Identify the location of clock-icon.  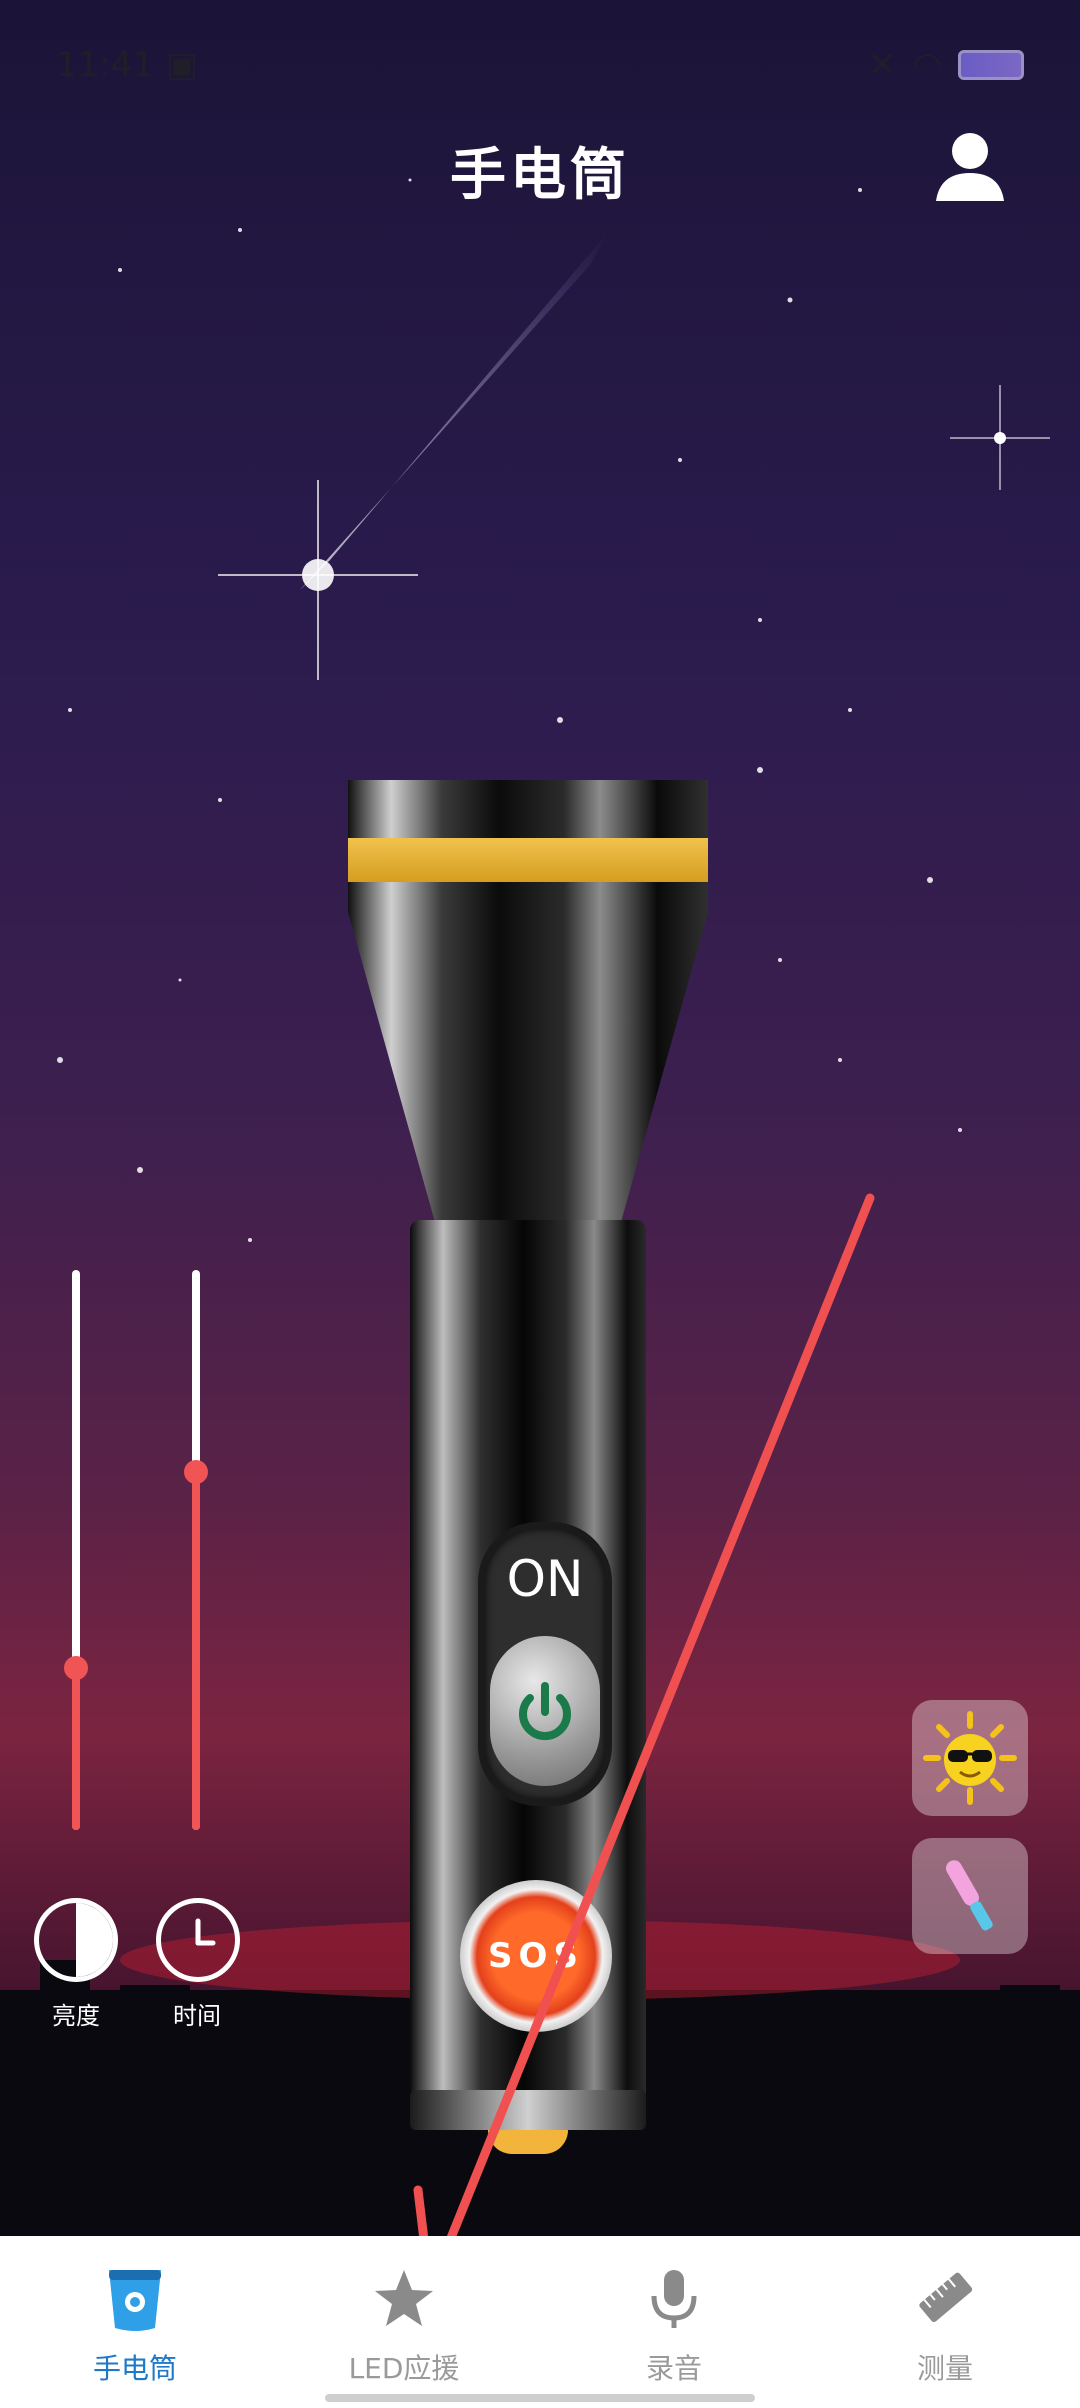
(205, 1932).